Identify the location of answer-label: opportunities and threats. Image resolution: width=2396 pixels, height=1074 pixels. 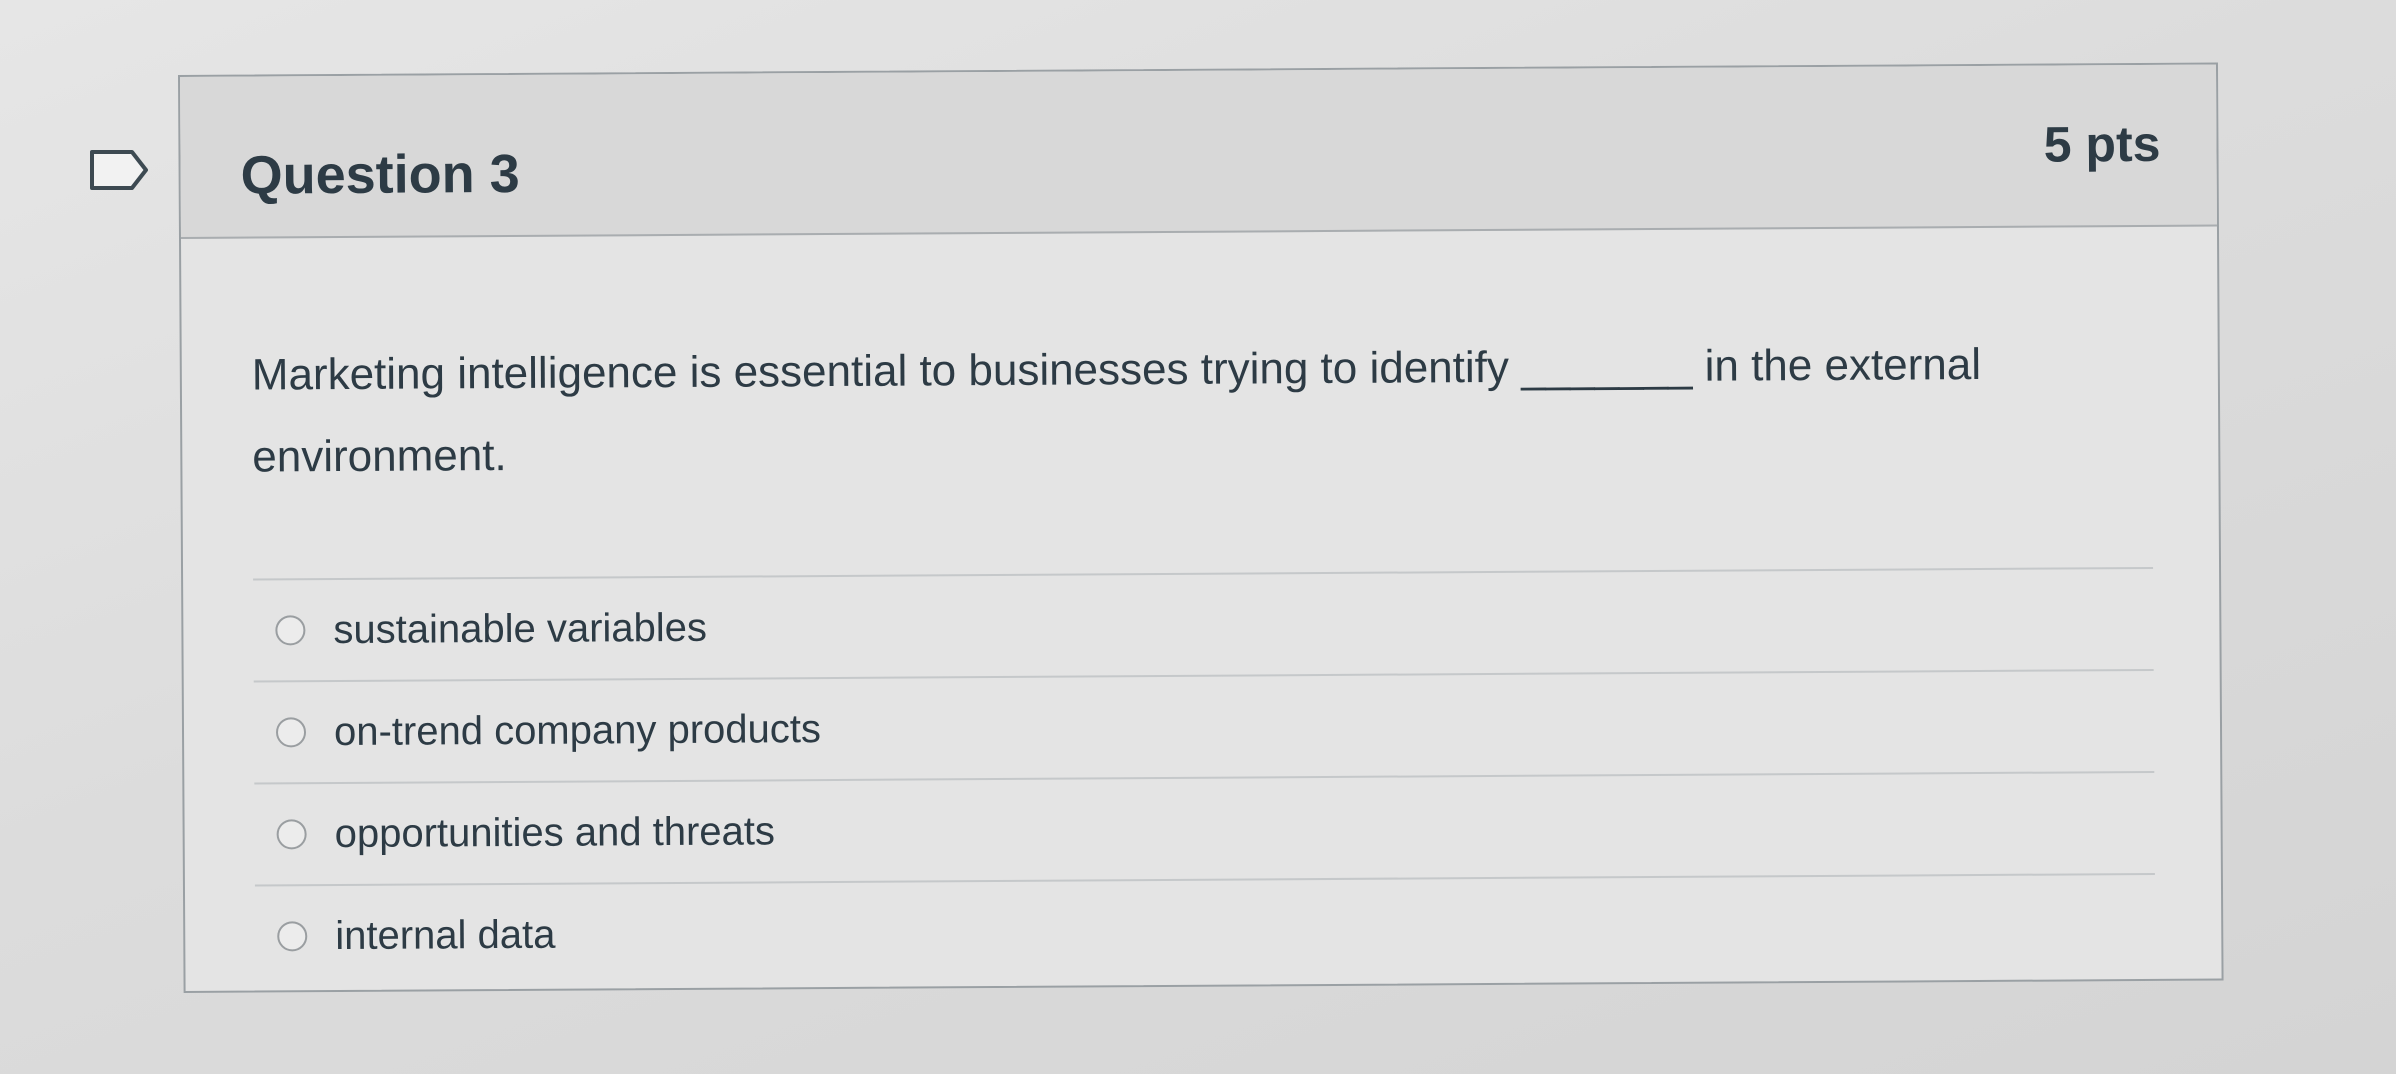
(555, 832).